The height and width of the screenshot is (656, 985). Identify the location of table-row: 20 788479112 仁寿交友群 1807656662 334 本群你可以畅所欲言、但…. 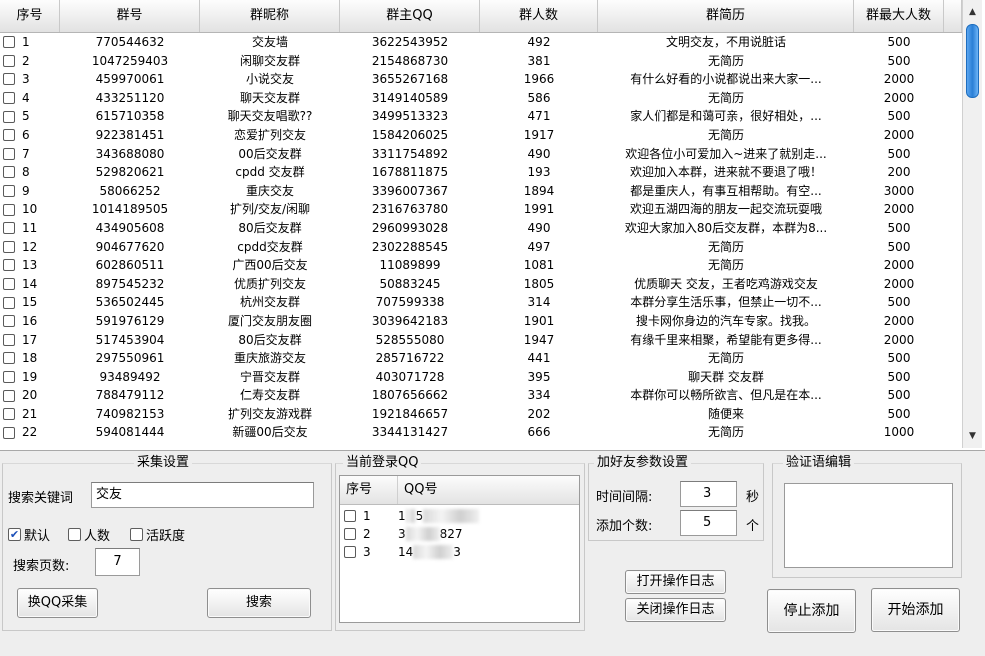
(481, 395).